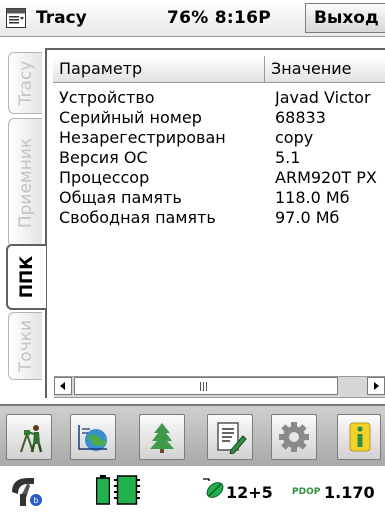  What do you see at coordinates (137, 217) in the screenshot?
I see `param-name: Свободная память` at bounding box center [137, 217].